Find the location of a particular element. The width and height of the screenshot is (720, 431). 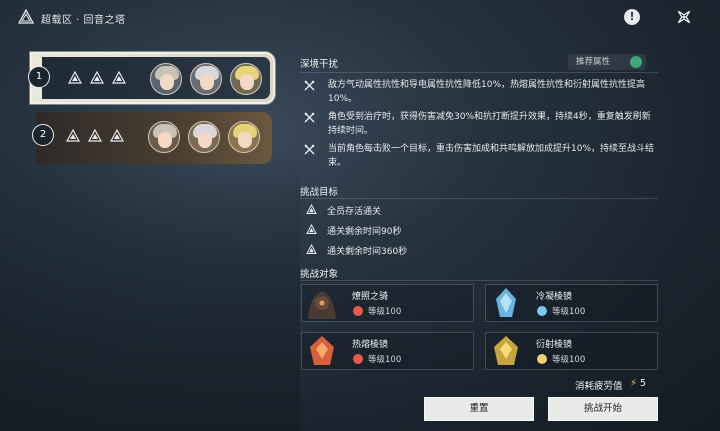

floor-number: 2 is located at coordinates (43, 135).